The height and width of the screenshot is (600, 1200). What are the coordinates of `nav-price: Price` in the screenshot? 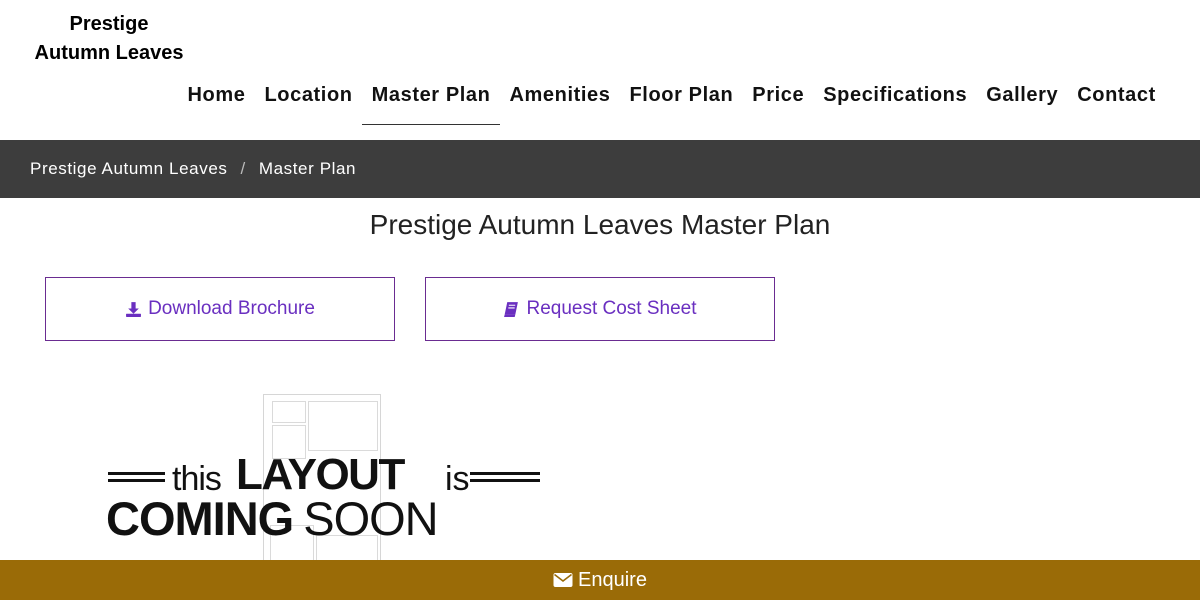 It's located at (778, 95).